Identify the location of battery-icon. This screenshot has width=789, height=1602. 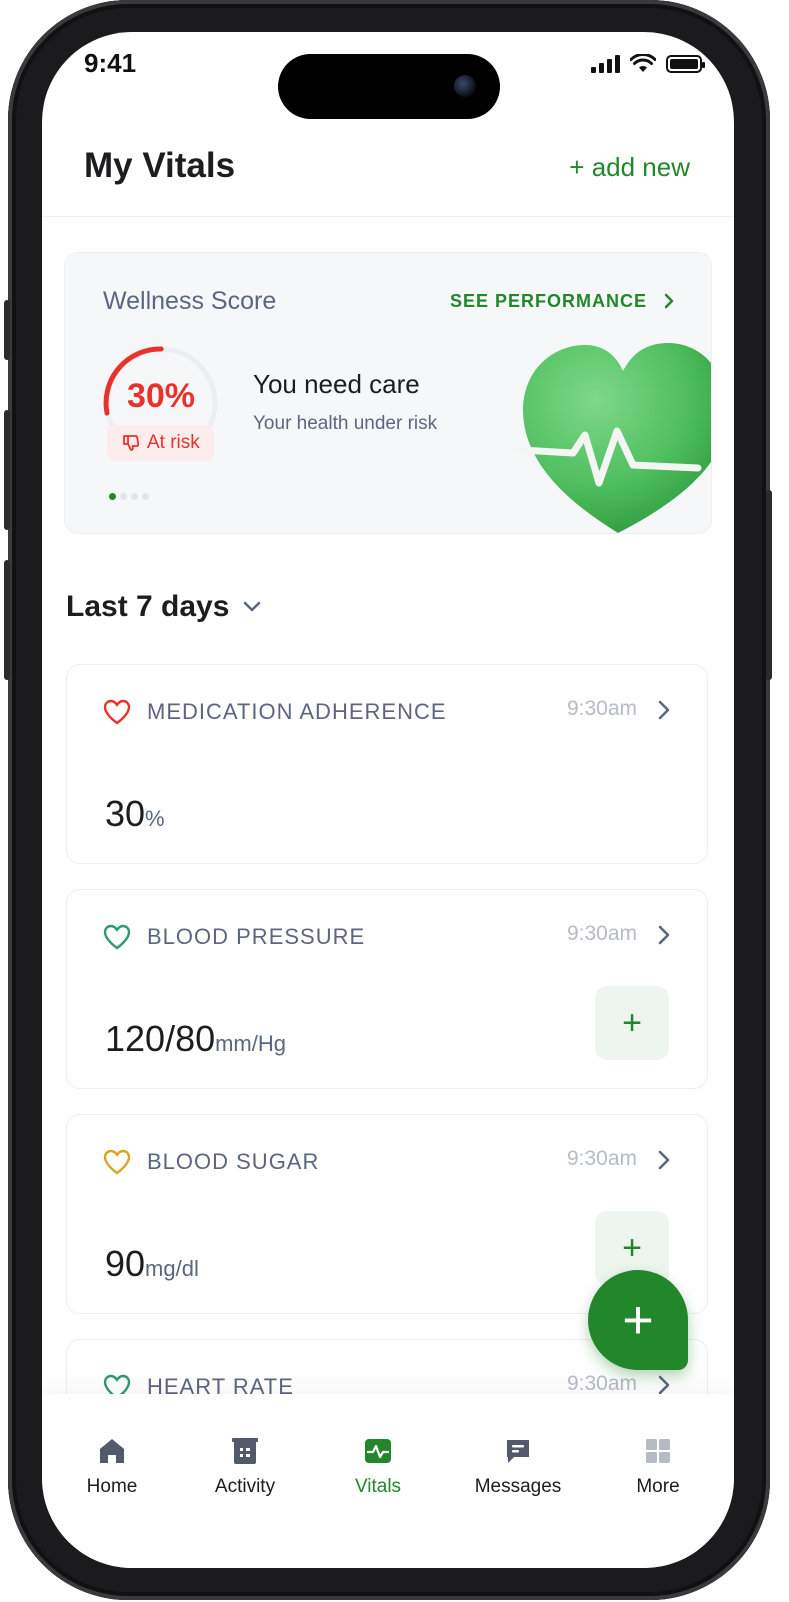
(685, 64).